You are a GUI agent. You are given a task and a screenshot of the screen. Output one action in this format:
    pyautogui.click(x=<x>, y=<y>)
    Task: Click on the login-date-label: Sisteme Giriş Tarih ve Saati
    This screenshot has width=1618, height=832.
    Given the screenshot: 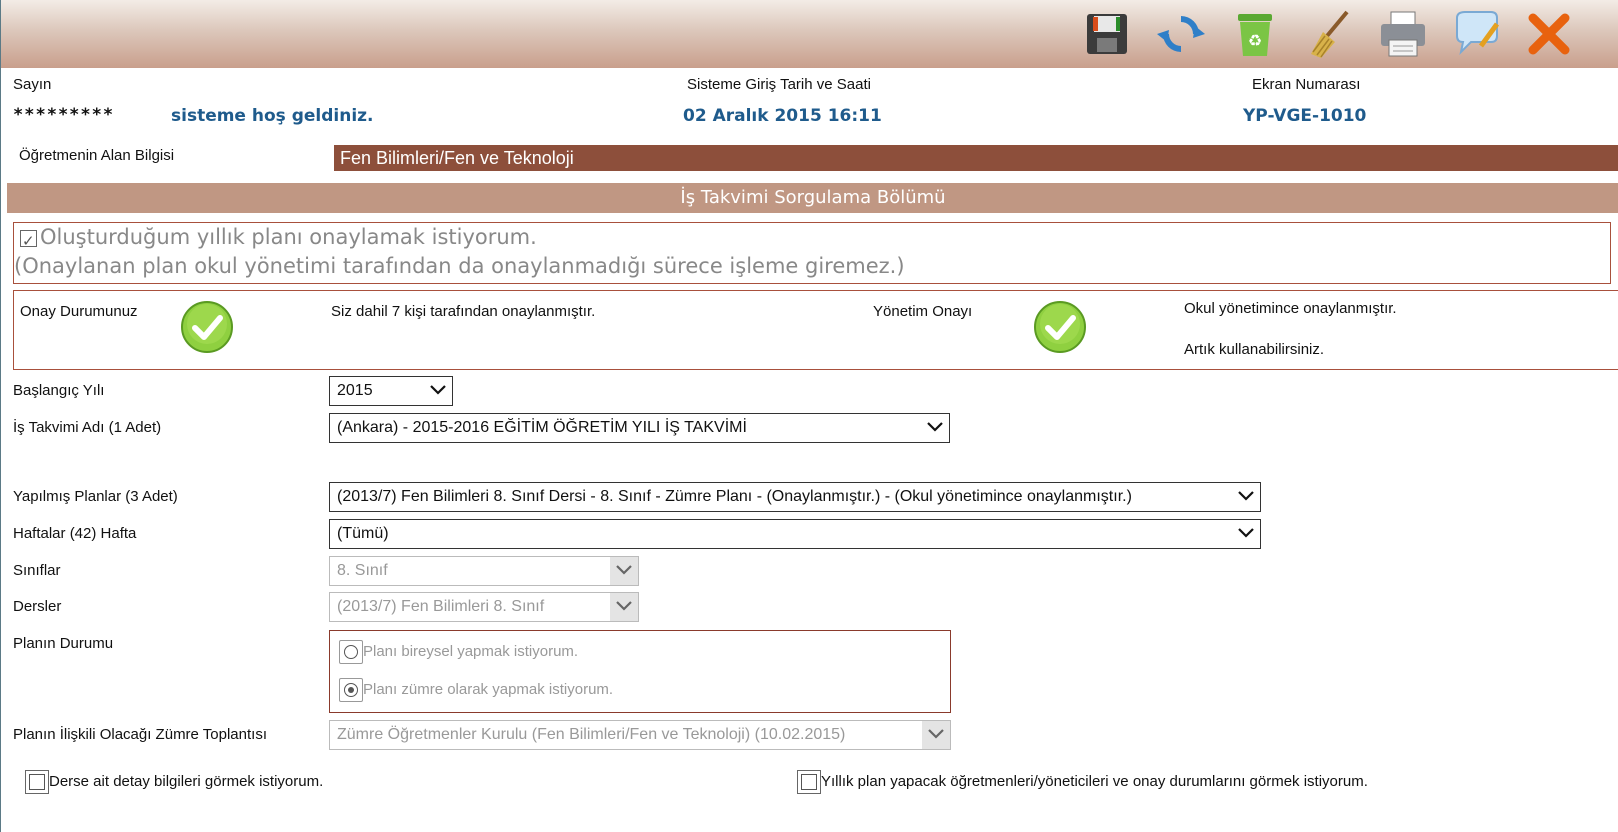 What is the action you would take?
    pyautogui.click(x=779, y=84)
    